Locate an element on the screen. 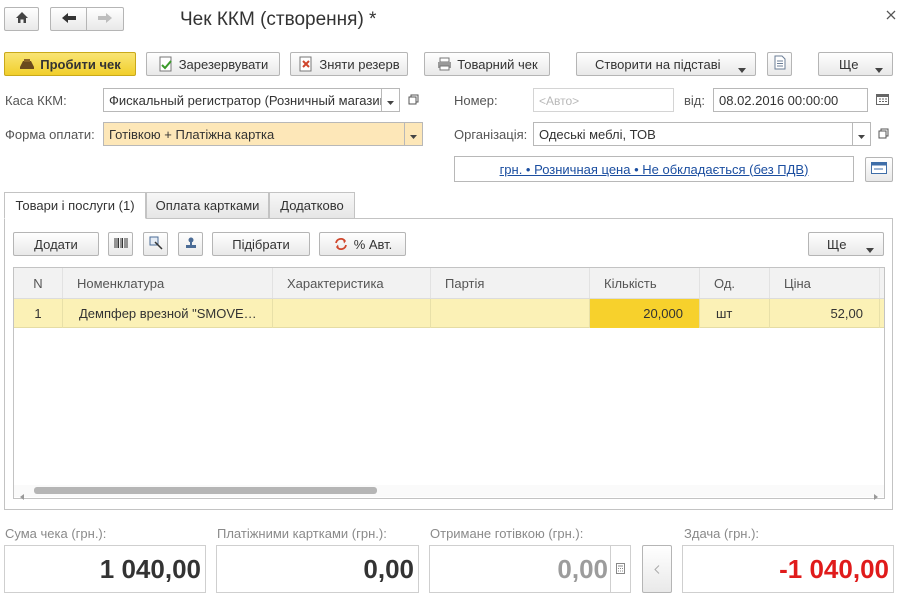 This screenshot has width=902, height=596. cash-register-dropdown is located at coordinates (391, 100).